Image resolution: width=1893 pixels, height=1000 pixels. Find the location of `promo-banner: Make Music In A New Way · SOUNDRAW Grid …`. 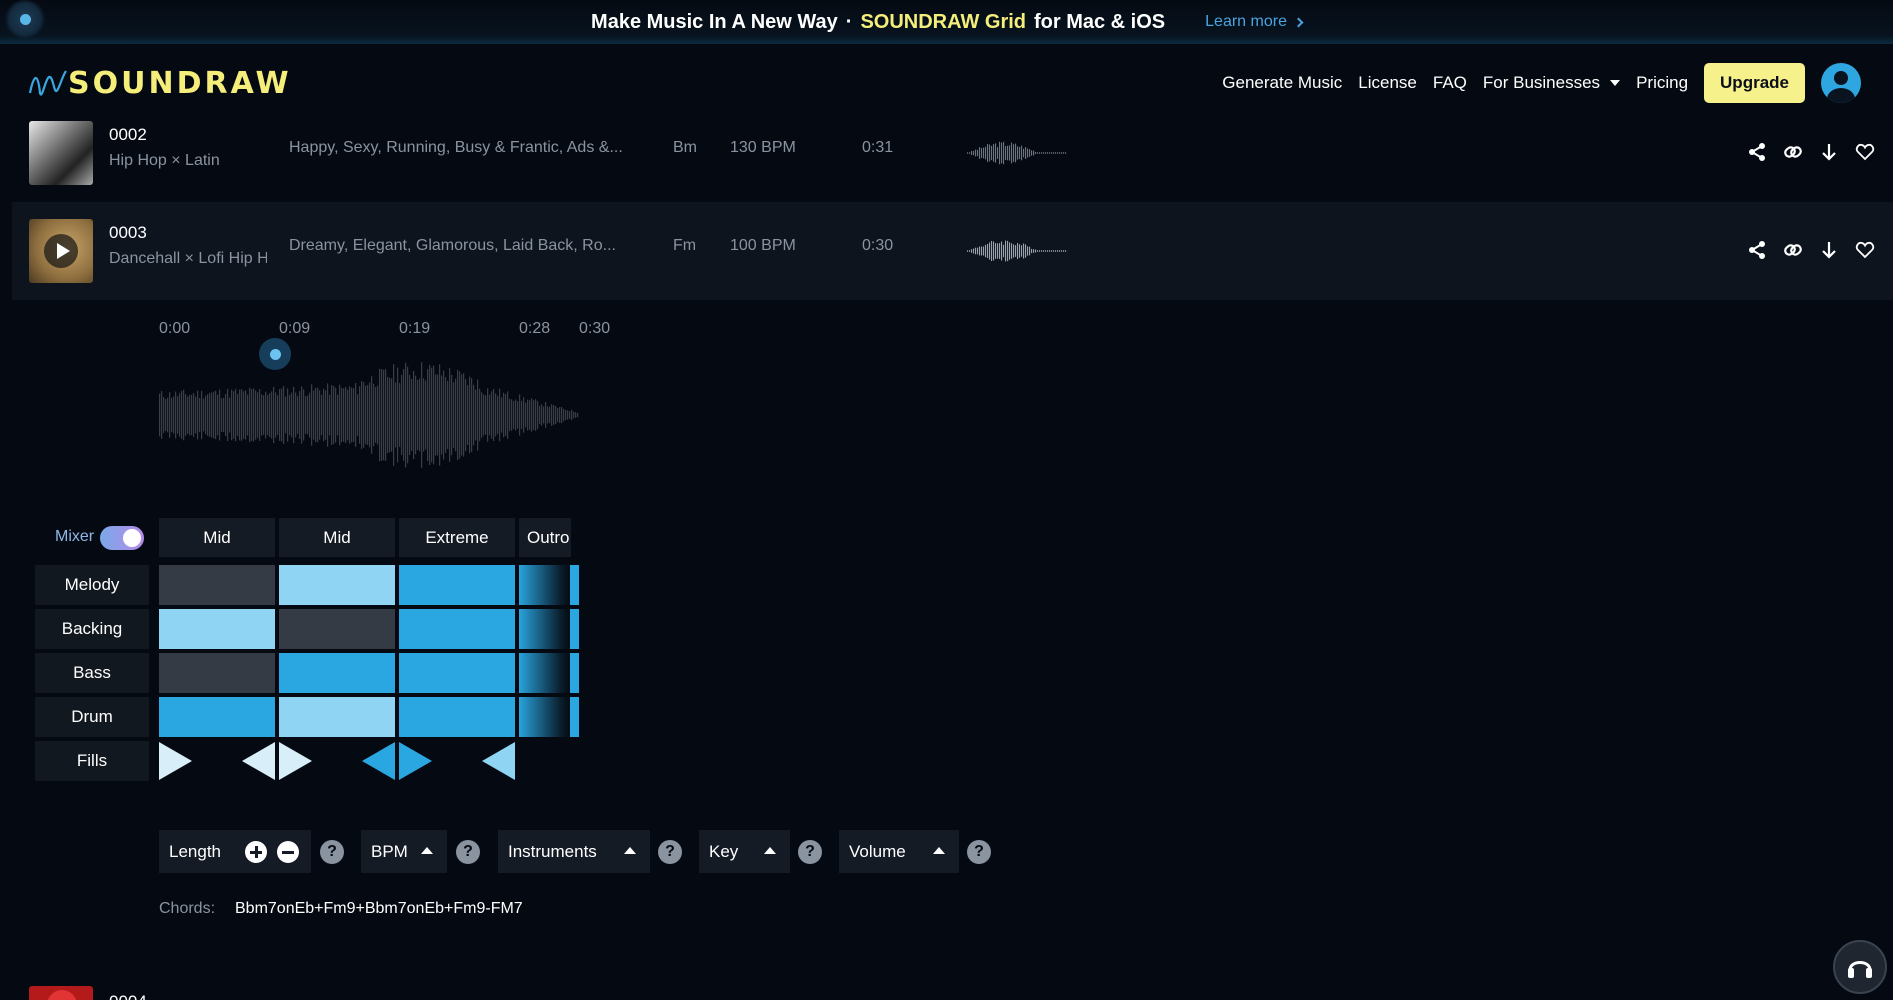

promo-banner: Make Music In A New Way · SOUNDRAW Grid … is located at coordinates (946, 22).